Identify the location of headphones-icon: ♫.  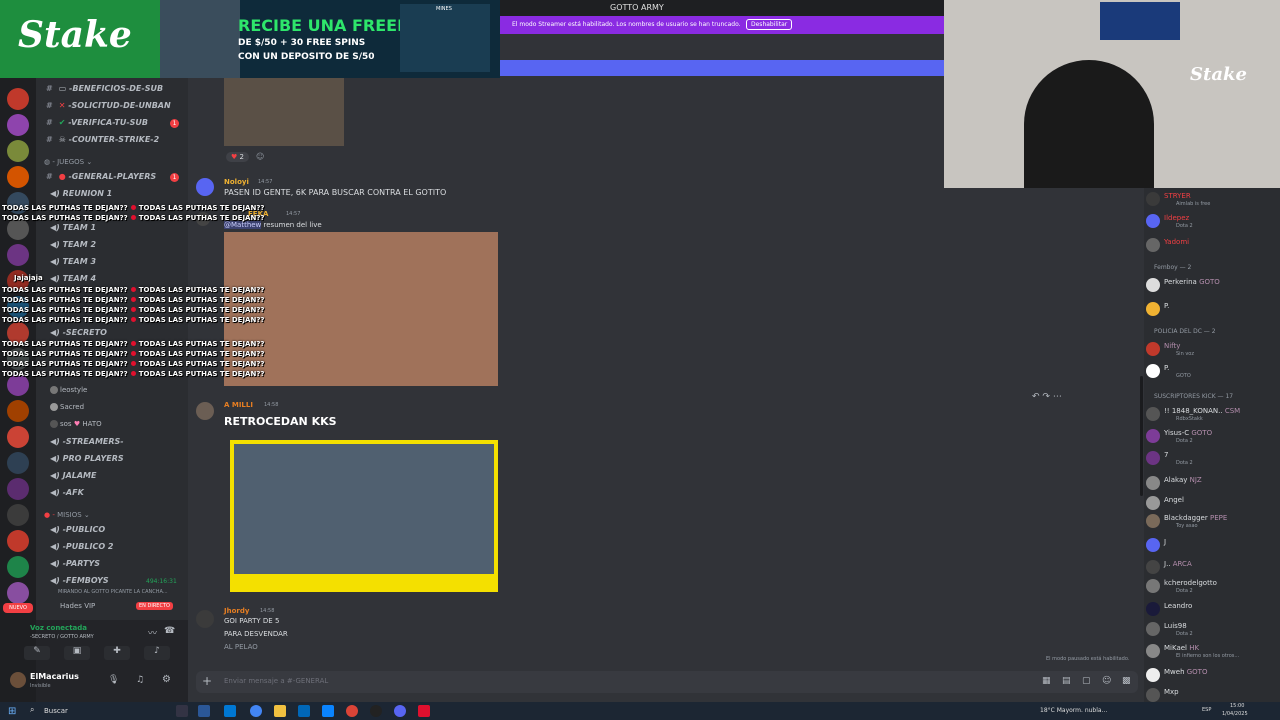
(140, 680).